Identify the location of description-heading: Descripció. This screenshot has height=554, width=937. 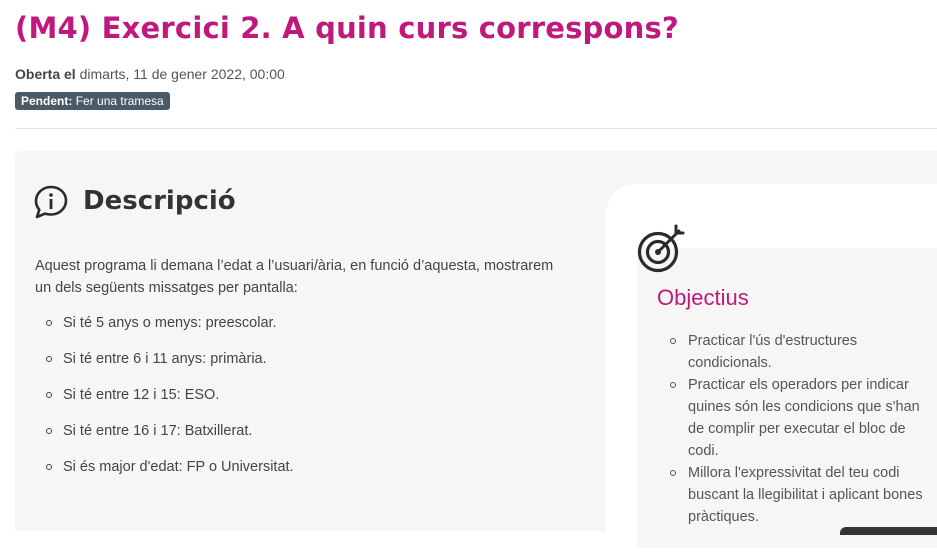
(159, 201).